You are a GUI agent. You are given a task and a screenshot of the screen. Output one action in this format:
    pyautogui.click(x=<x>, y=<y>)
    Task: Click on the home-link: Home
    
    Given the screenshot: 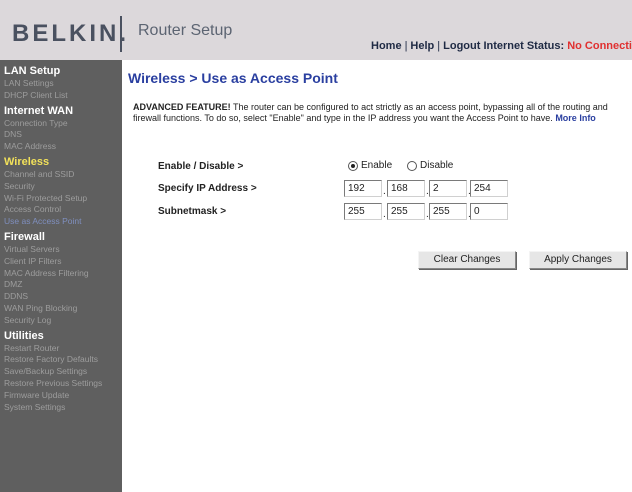 What is the action you would take?
    pyautogui.click(x=386, y=46)
    